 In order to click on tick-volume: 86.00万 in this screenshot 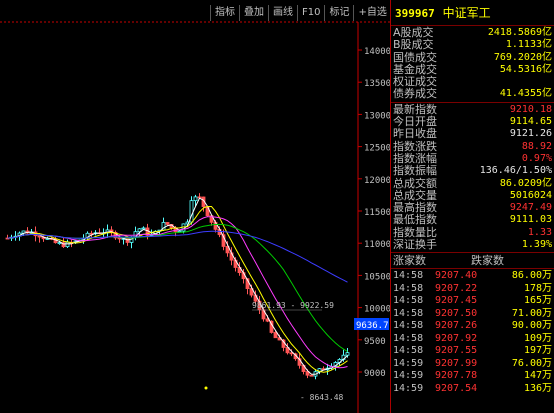, I will do `click(531, 276)`.